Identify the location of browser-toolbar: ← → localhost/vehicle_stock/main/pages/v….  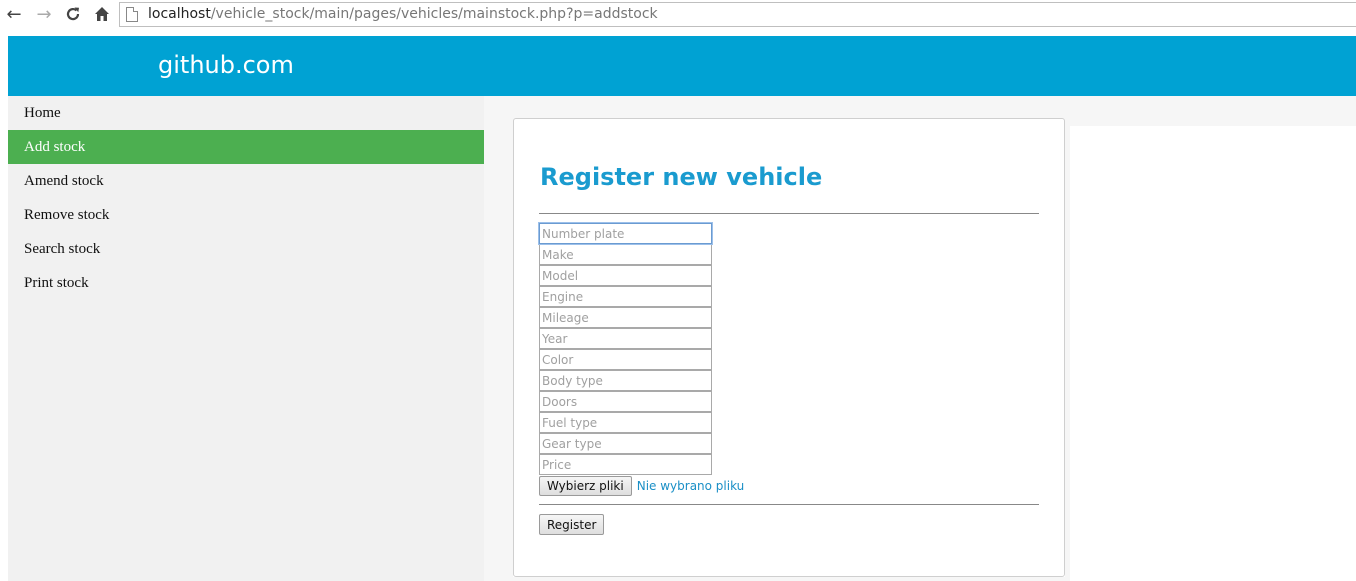
(678, 15).